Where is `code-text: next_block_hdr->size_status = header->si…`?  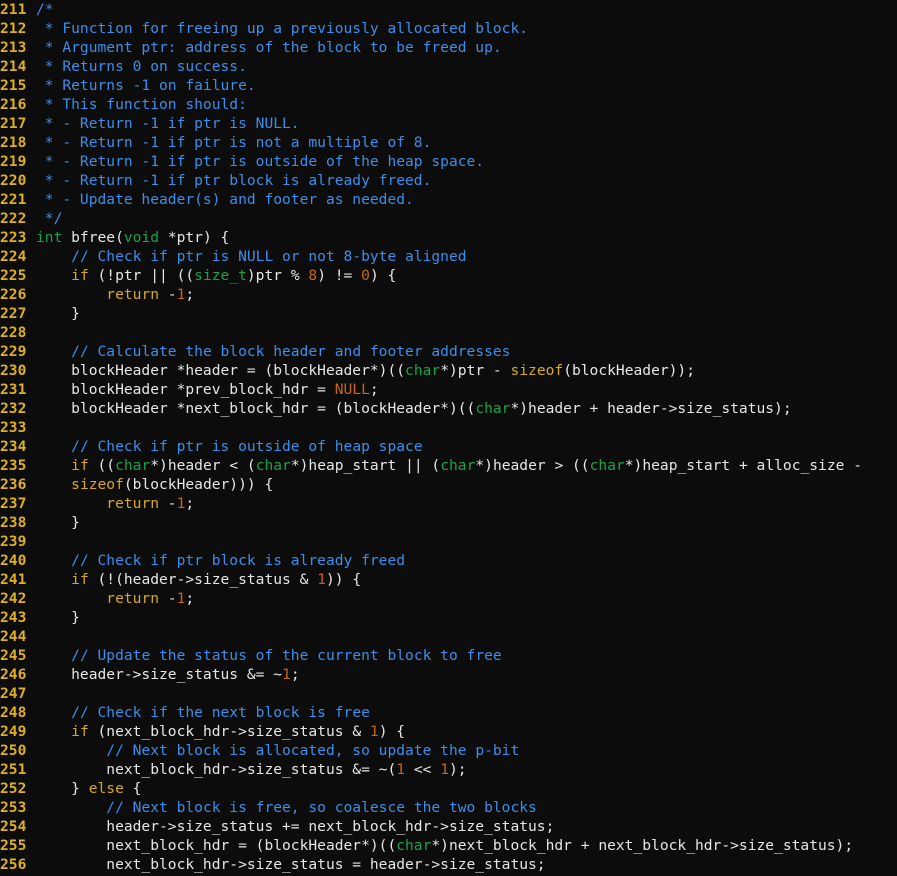 code-text: next_block_hdr->size_status = header->si… is located at coordinates (466, 864).